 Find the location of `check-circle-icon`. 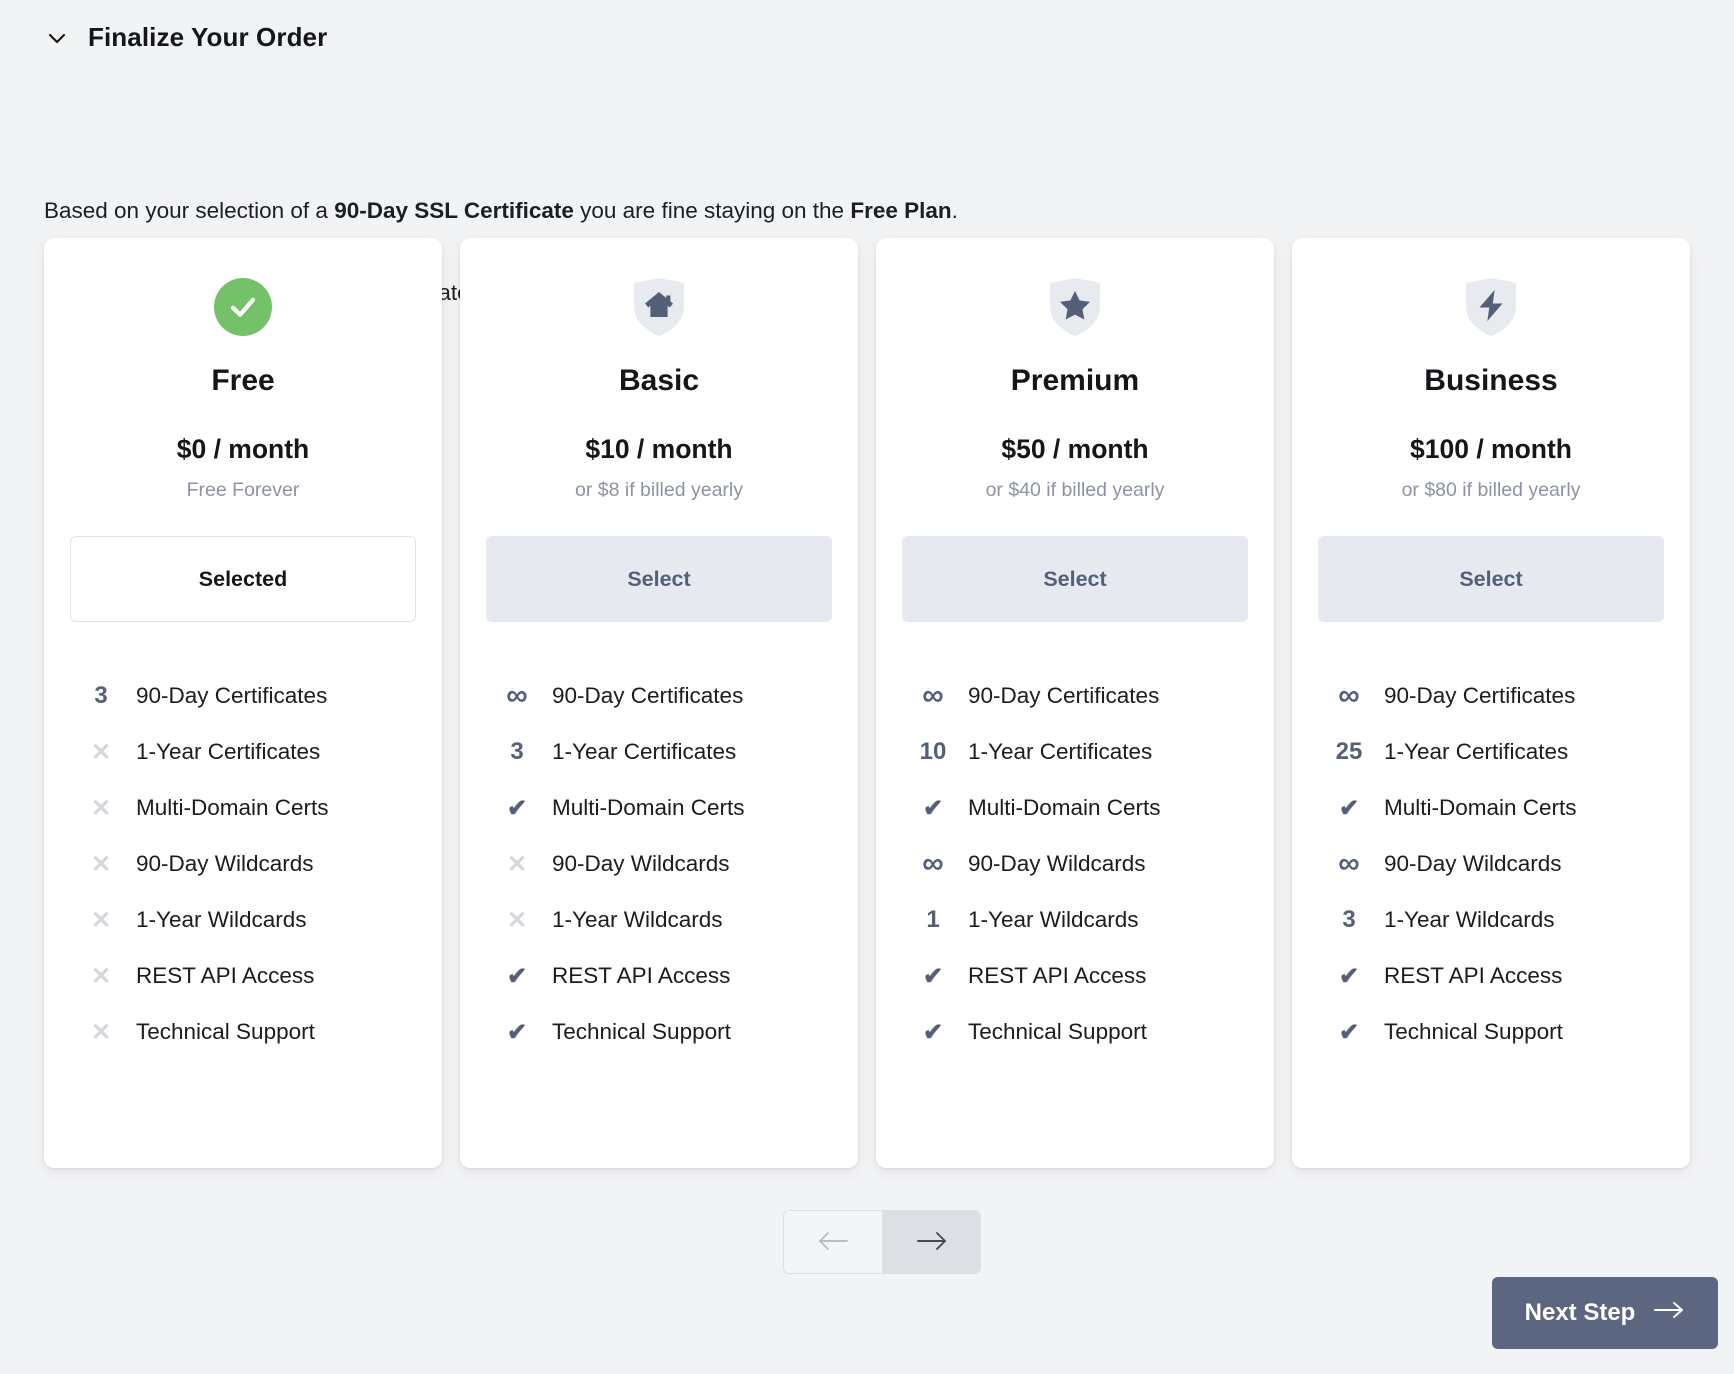

check-circle-icon is located at coordinates (243, 307).